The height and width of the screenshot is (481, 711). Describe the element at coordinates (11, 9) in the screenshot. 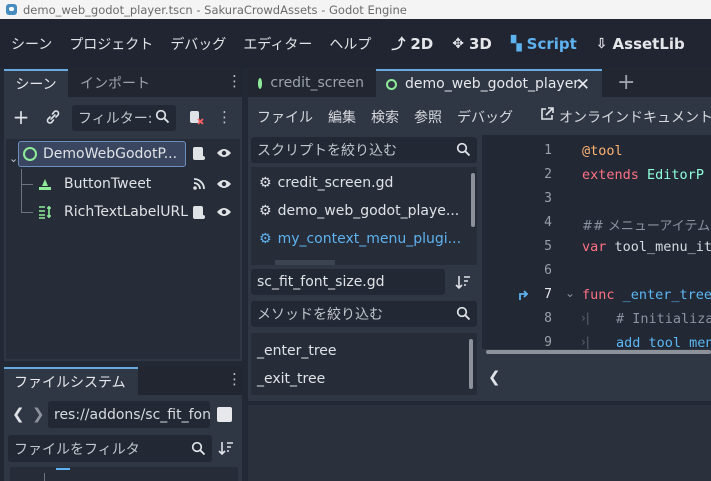

I see `godot-icon` at that location.